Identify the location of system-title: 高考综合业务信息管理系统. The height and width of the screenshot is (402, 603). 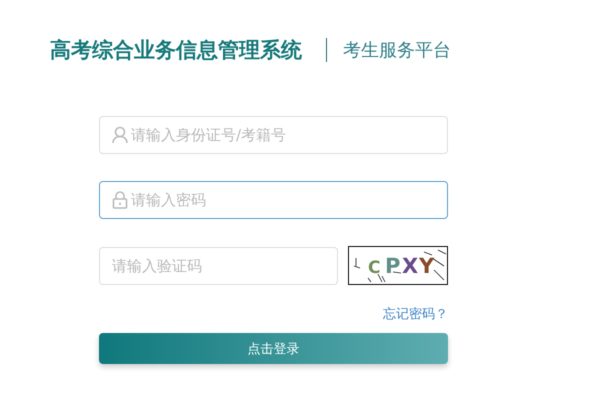
(176, 50).